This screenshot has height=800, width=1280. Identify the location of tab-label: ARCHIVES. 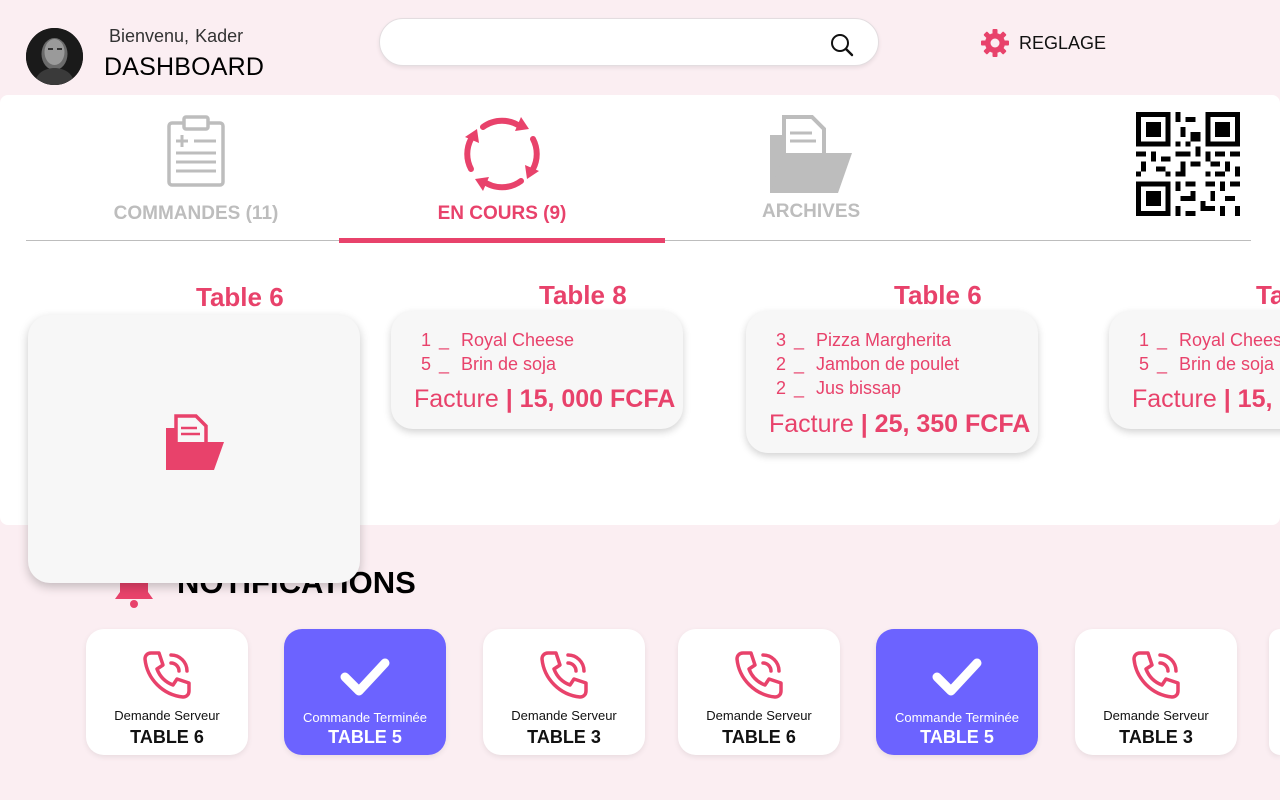
(811, 211).